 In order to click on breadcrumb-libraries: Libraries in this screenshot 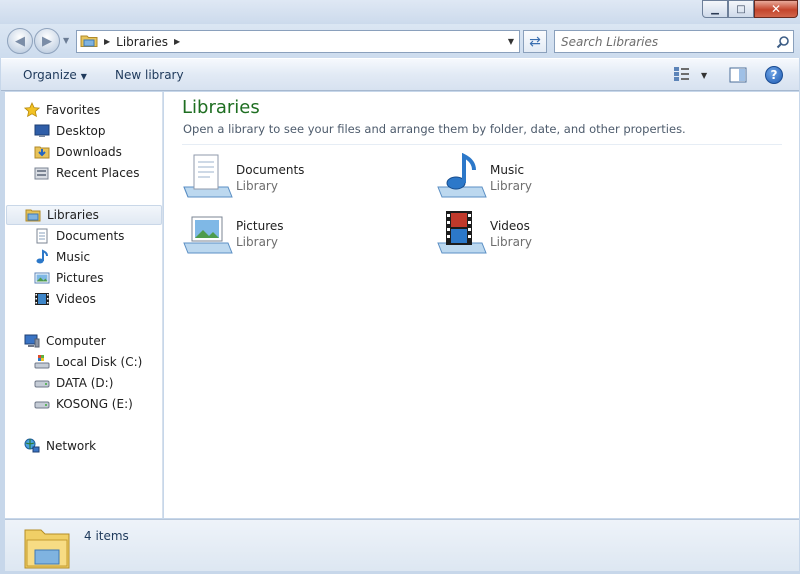, I will do `click(142, 42)`.